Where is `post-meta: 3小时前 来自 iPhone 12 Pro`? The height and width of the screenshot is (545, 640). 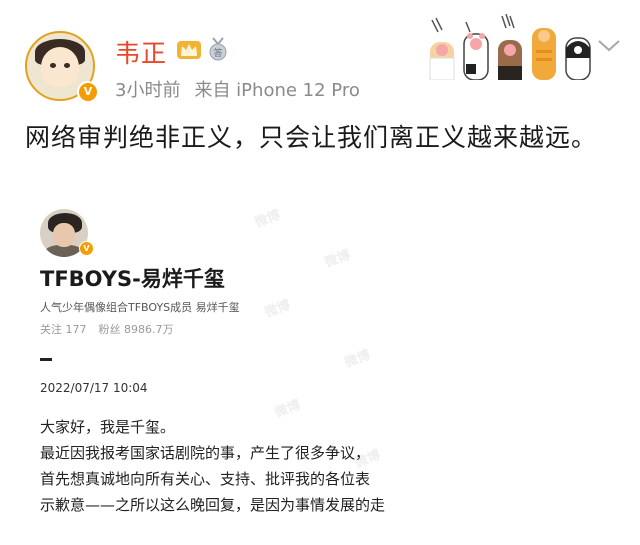
post-meta: 3小时前 来自 iPhone 12 Pro is located at coordinates (237, 89).